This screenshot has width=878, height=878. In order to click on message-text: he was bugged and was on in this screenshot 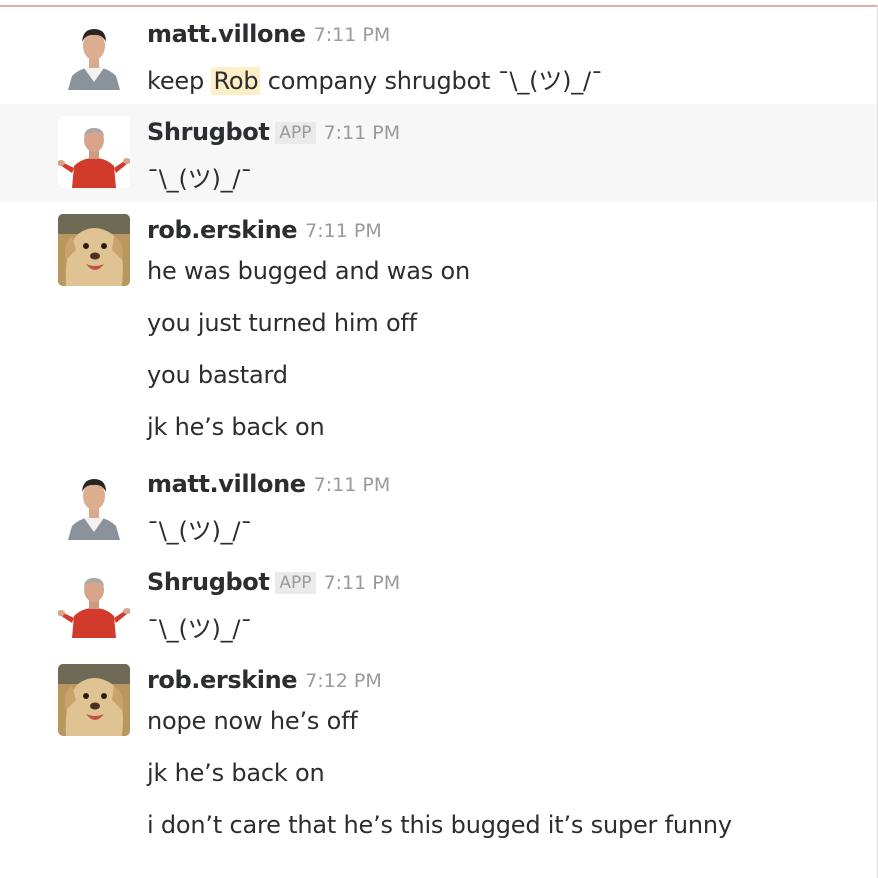, I will do `click(308, 271)`.